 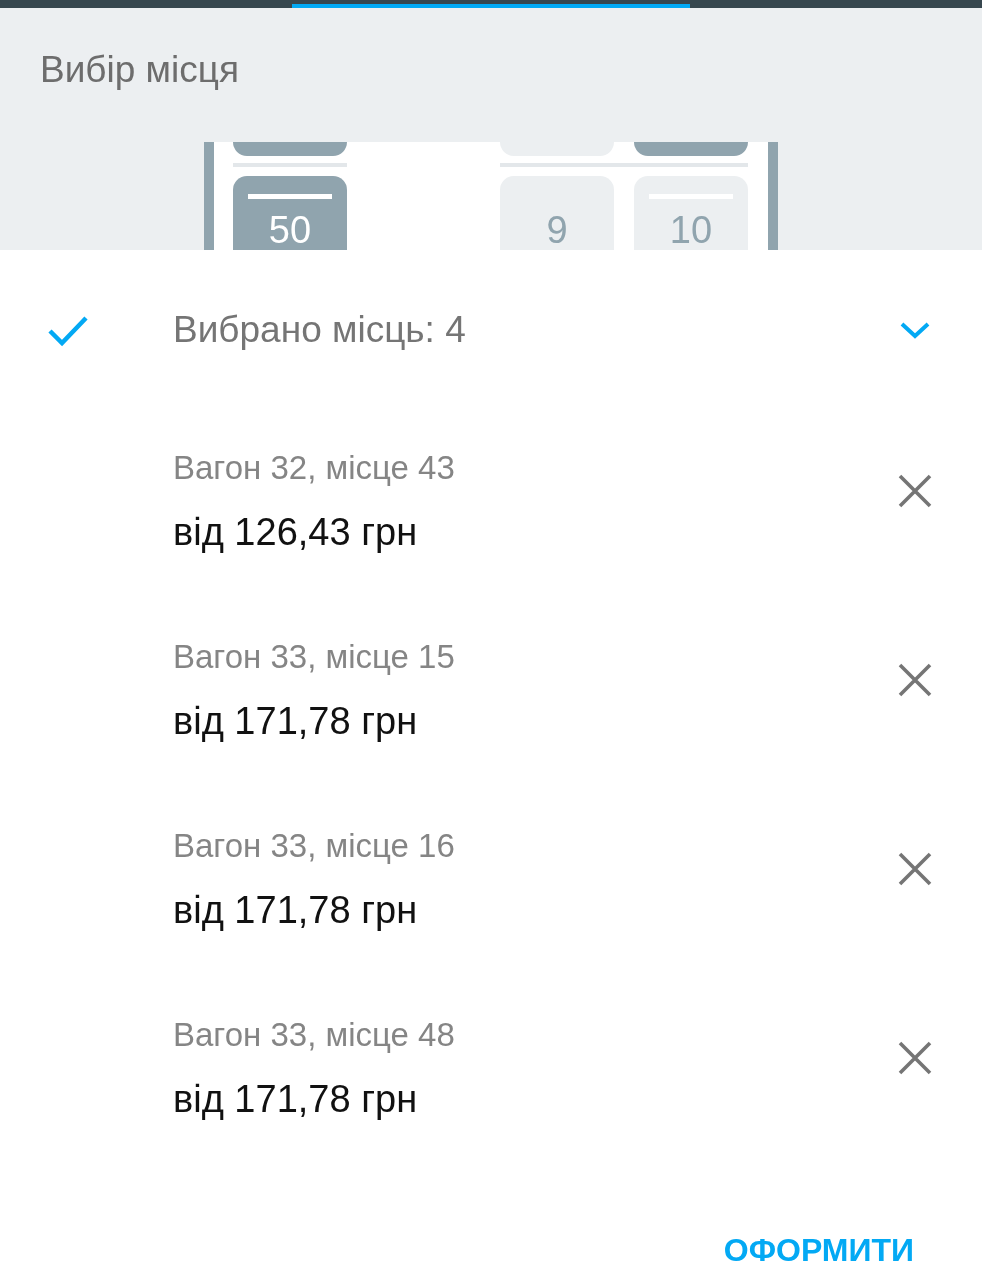 What do you see at coordinates (915, 330) in the screenshot?
I see `chevron-icon` at bounding box center [915, 330].